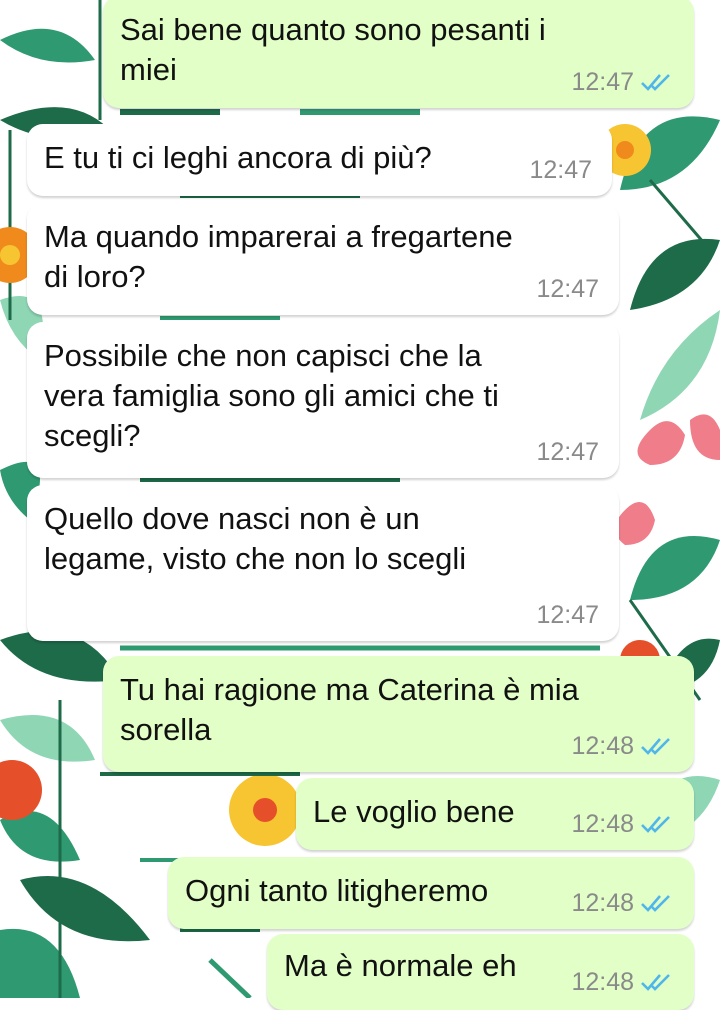 The image size is (720, 1010). Describe the element at coordinates (414, 811) in the screenshot. I see `message-text: Le voglio bene` at that location.